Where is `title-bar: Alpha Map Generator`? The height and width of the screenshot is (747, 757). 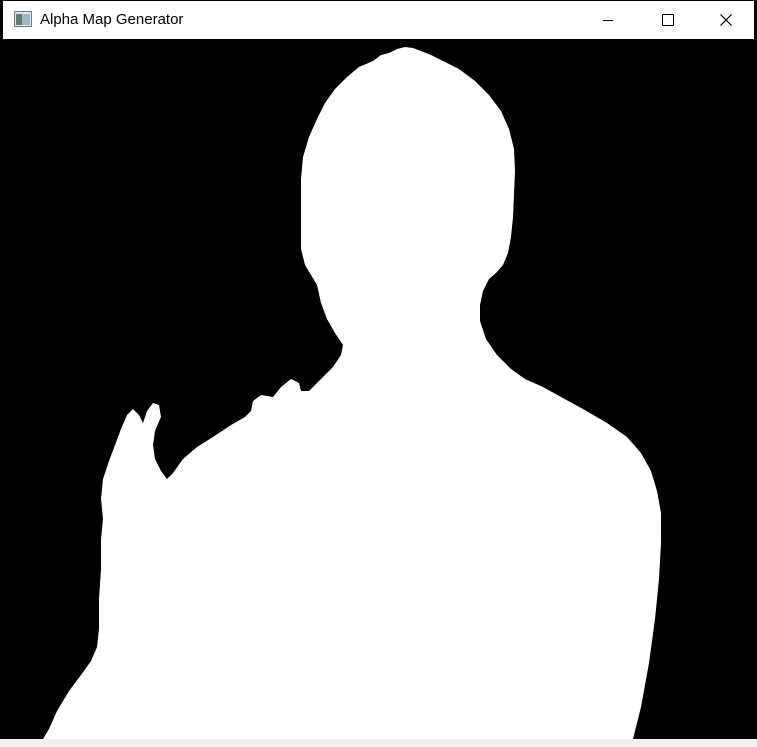
title-bar: Alpha Map Generator is located at coordinates (378, 19).